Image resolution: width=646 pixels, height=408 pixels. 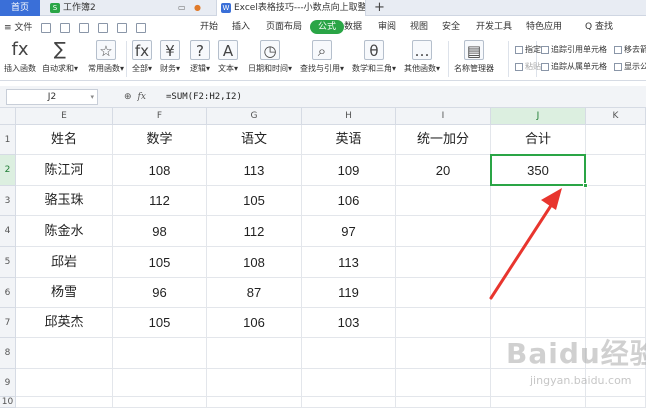 I want to click on baidu-watermark: Baidu经验 jingyan.baidu.com, so click(x=576, y=368).